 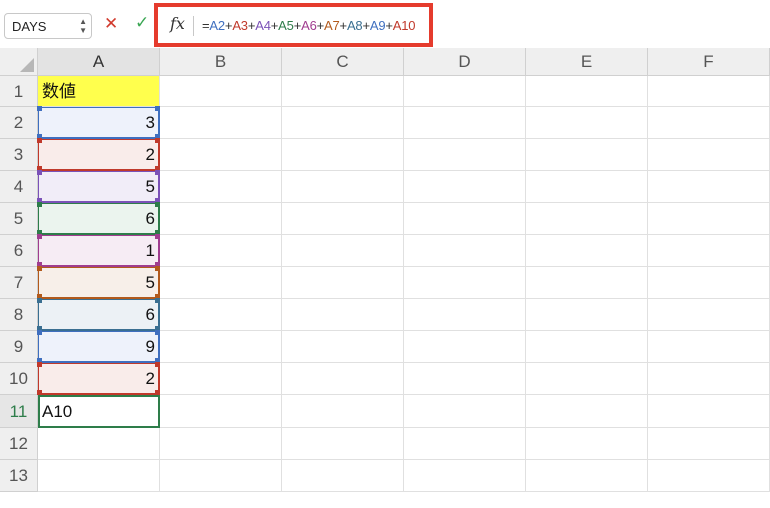 I want to click on cell-b7, so click(x=221, y=283).